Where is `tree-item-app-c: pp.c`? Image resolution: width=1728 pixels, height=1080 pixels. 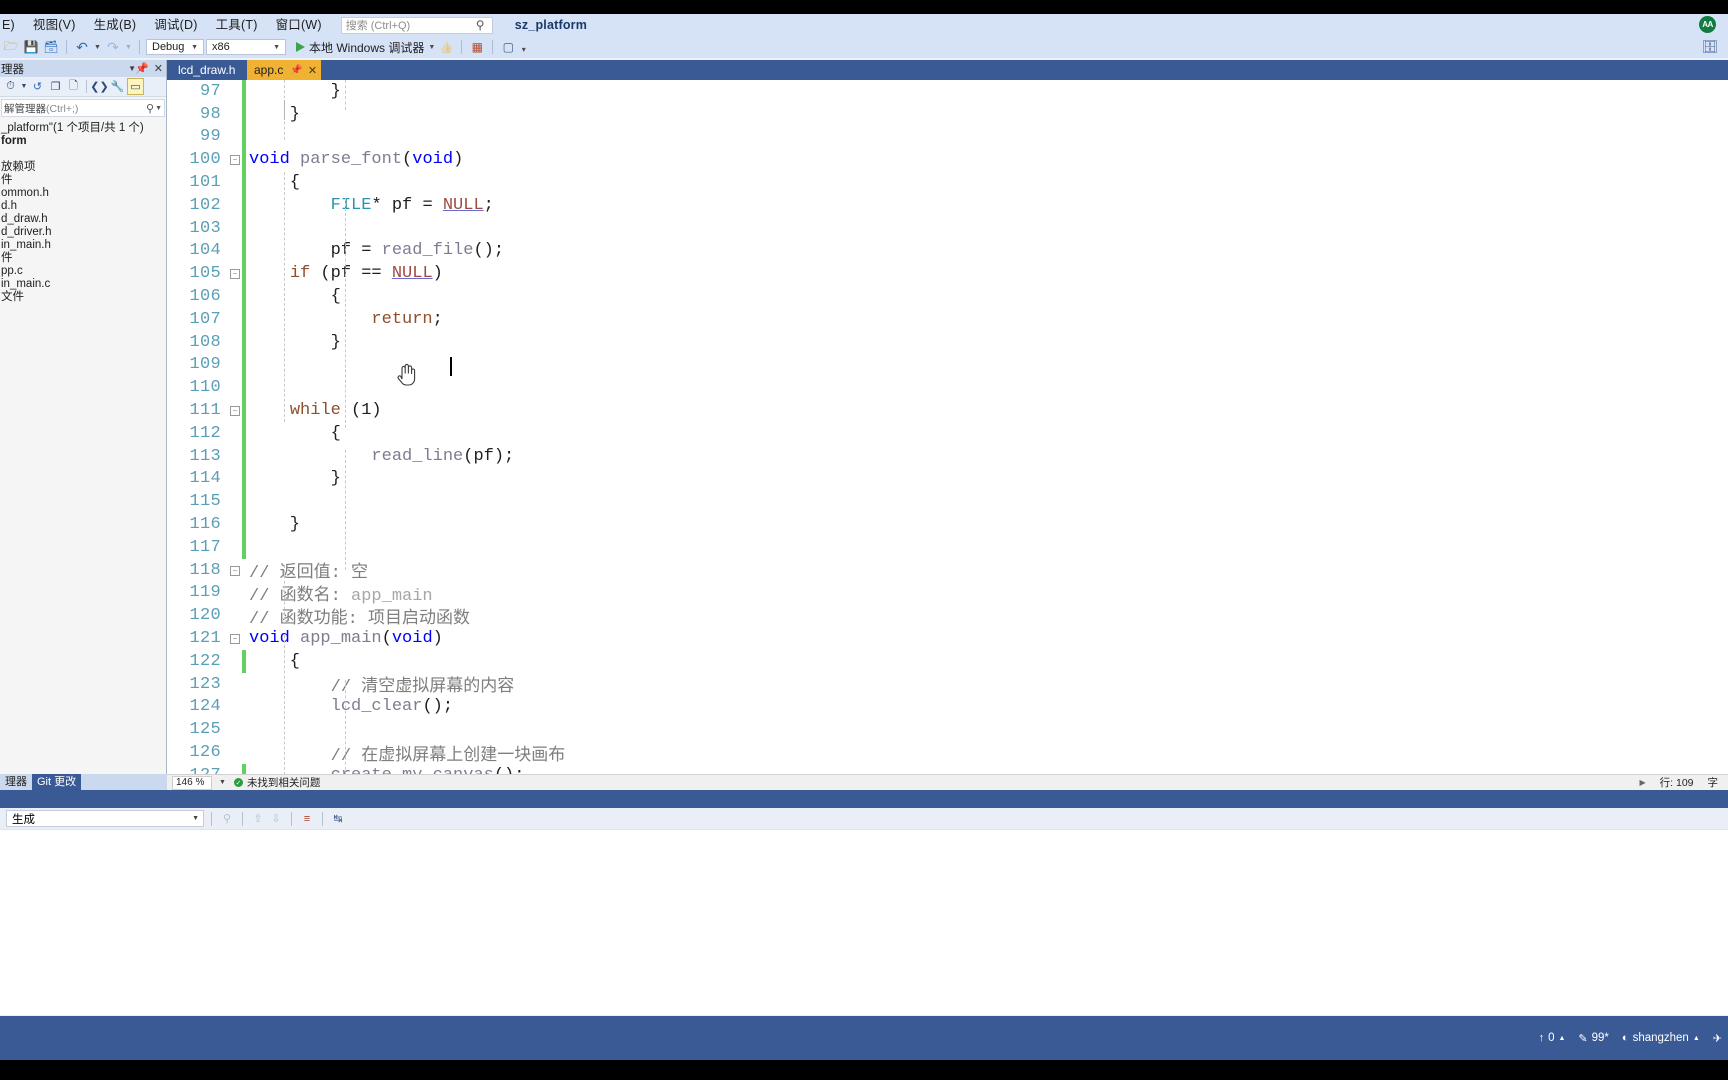 tree-item-app-c: pp.c is located at coordinates (83, 271).